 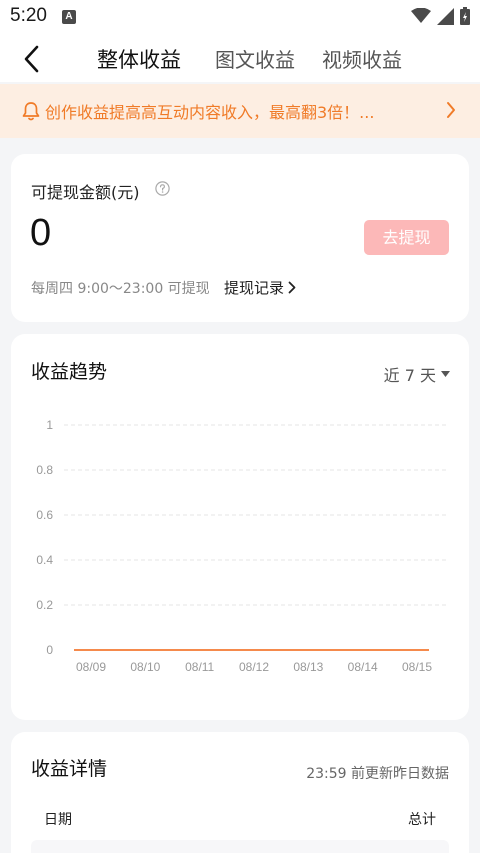 What do you see at coordinates (32, 59) in the screenshot?
I see `back-icon` at bounding box center [32, 59].